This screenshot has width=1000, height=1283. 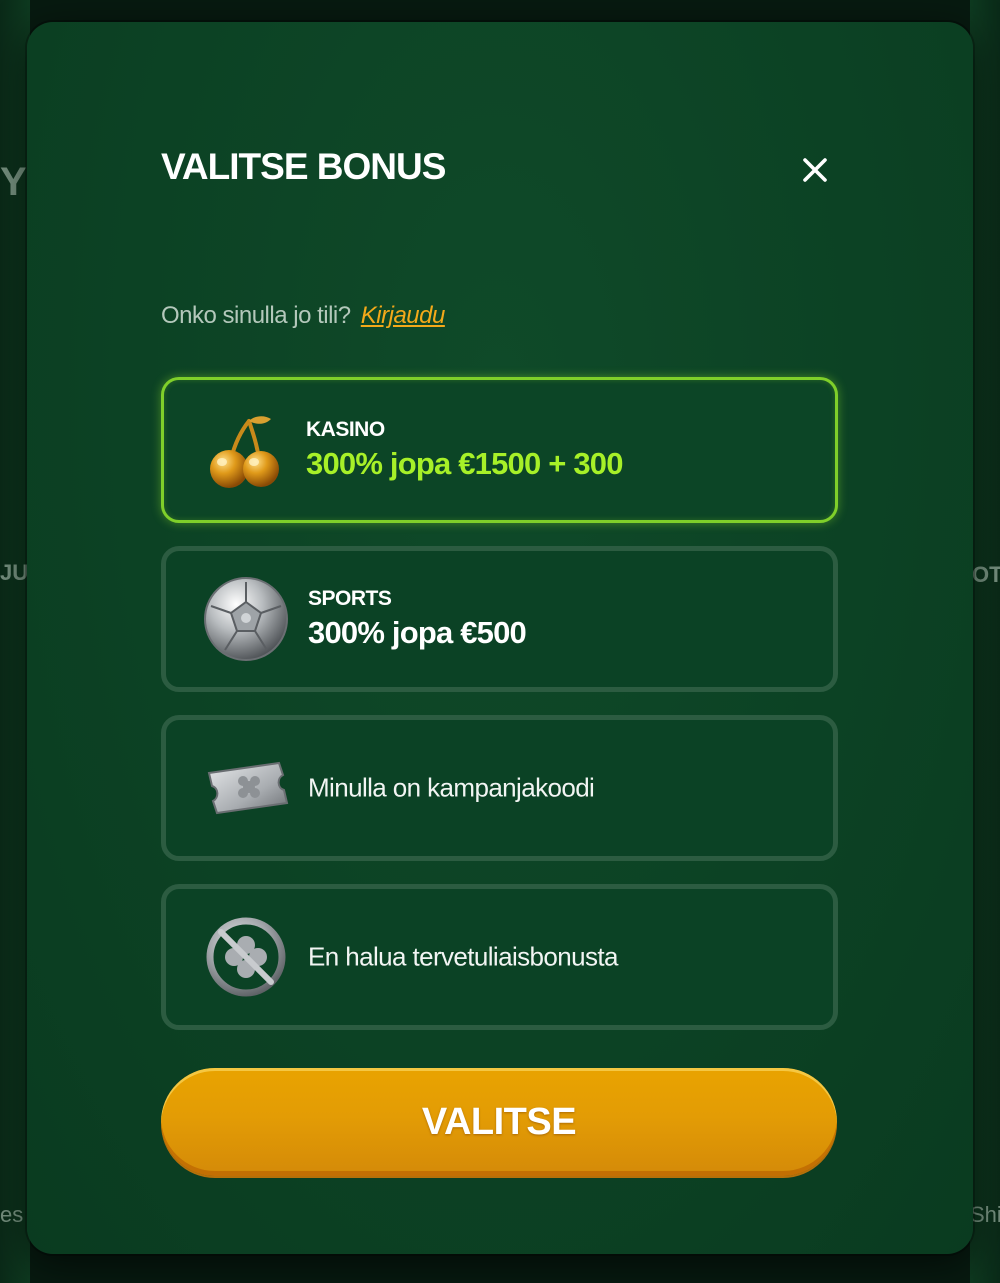 What do you see at coordinates (256, 315) in the screenshot?
I see `login-prompt: Onko sinulla jo tili?` at bounding box center [256, 315].